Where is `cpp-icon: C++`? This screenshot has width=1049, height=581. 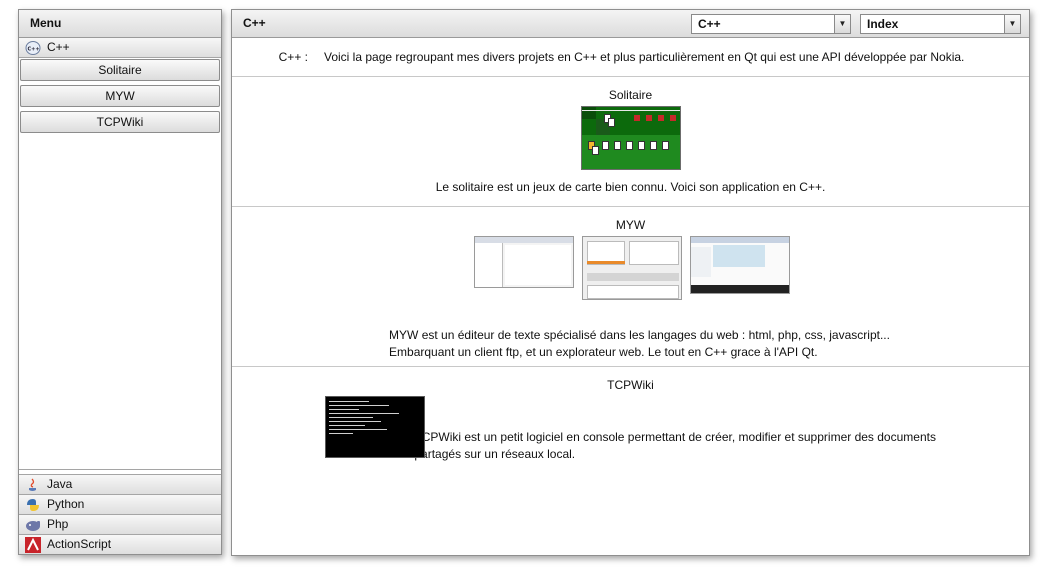
cpp-icon: C++ is located at coordinates (33, 48).